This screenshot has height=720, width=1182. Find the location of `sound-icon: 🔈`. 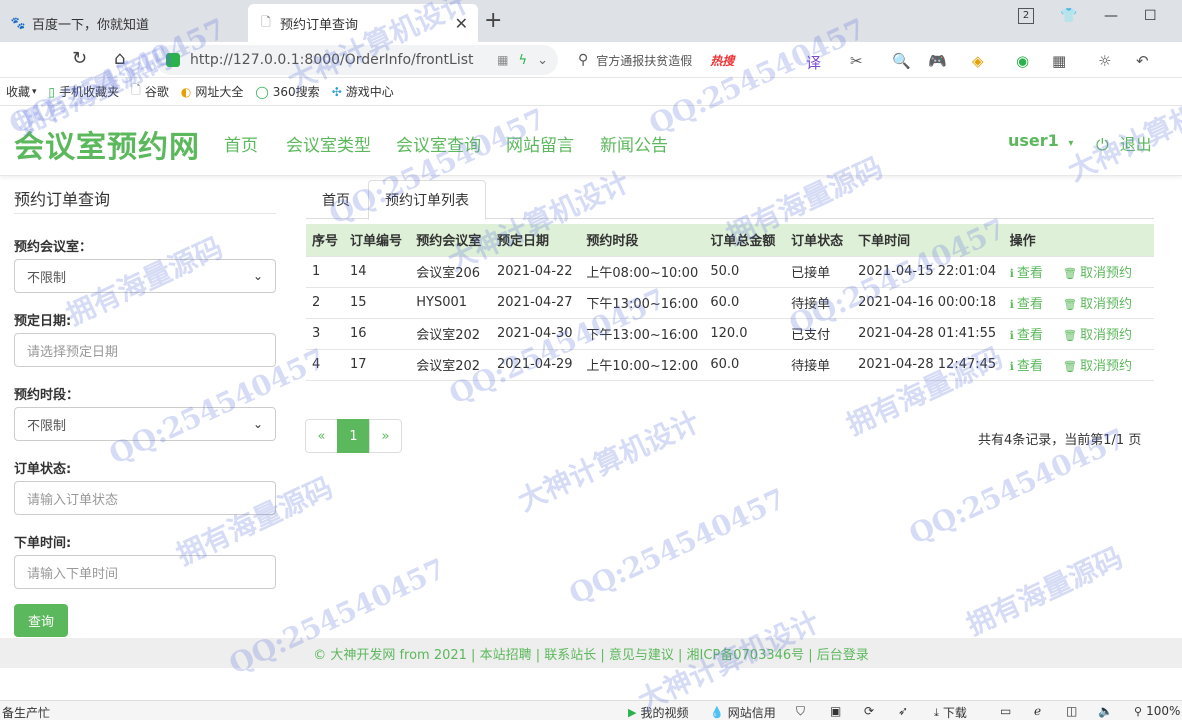

sound-icon: 🔈 is located at coordinates (1105, 711).